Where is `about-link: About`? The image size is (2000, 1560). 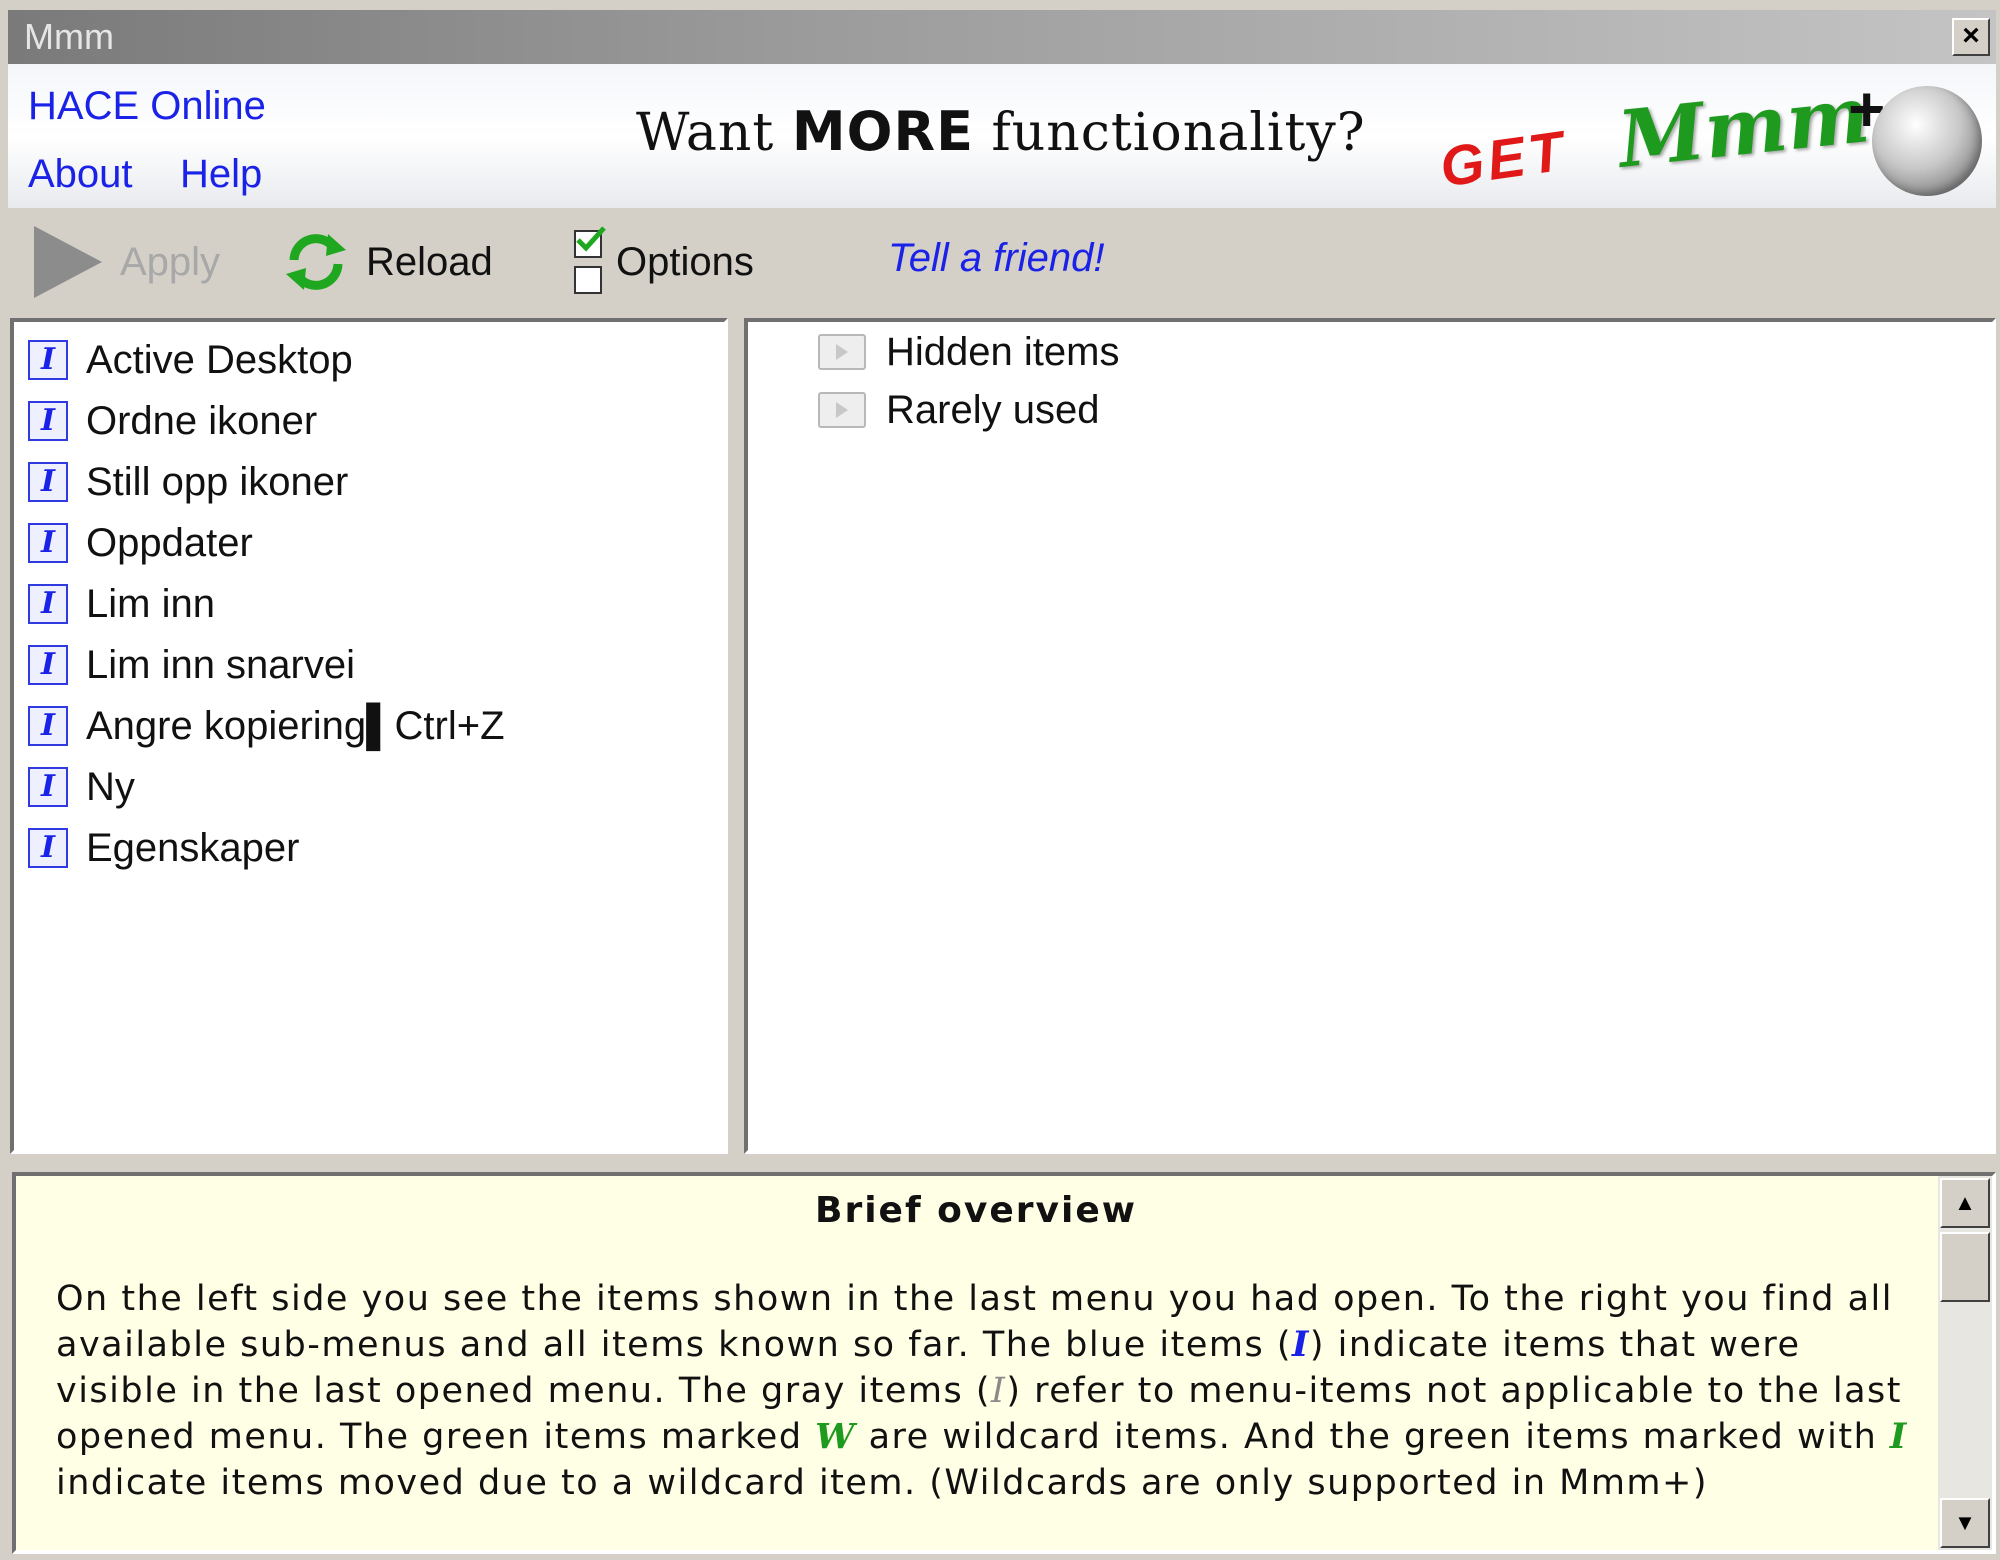
about-link: About is located at coordinates (80, 174).